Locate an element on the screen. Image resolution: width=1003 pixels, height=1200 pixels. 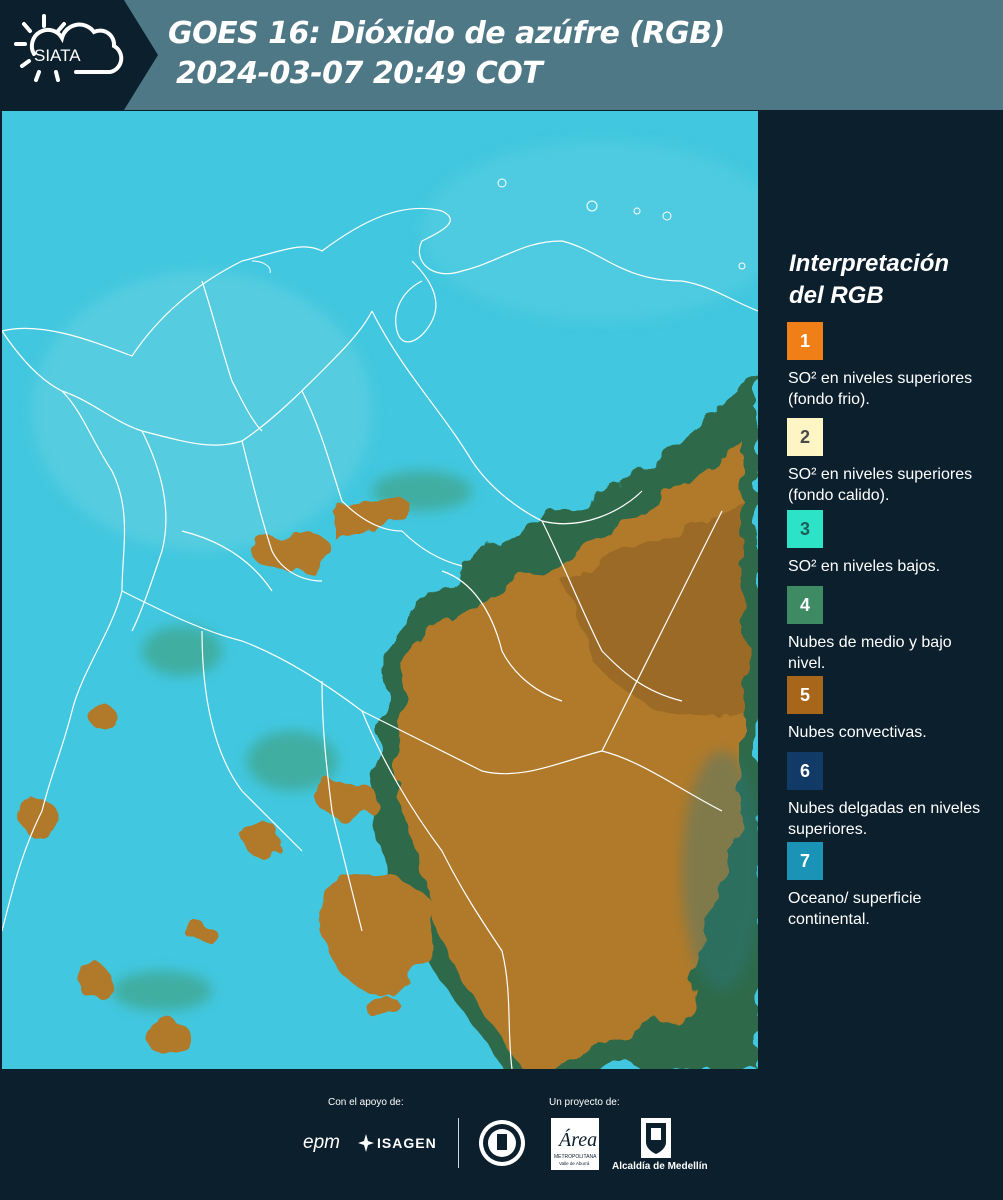
legend-title: Interpretación del RGB is located at coordinates (869, 280).